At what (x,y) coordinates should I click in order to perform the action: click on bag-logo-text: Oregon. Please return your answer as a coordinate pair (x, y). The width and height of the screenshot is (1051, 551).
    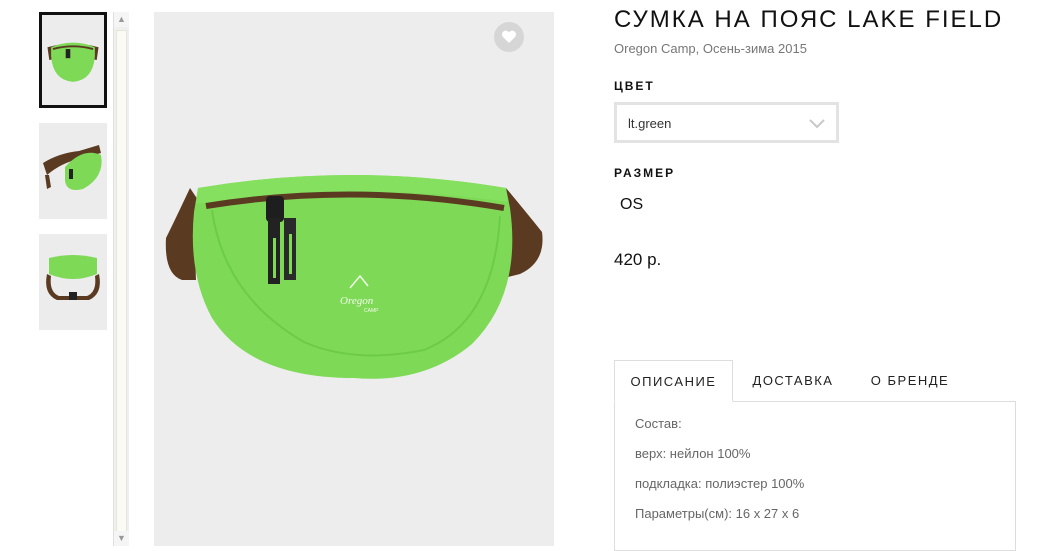
    Looking at the image, I should click on (357, 301).